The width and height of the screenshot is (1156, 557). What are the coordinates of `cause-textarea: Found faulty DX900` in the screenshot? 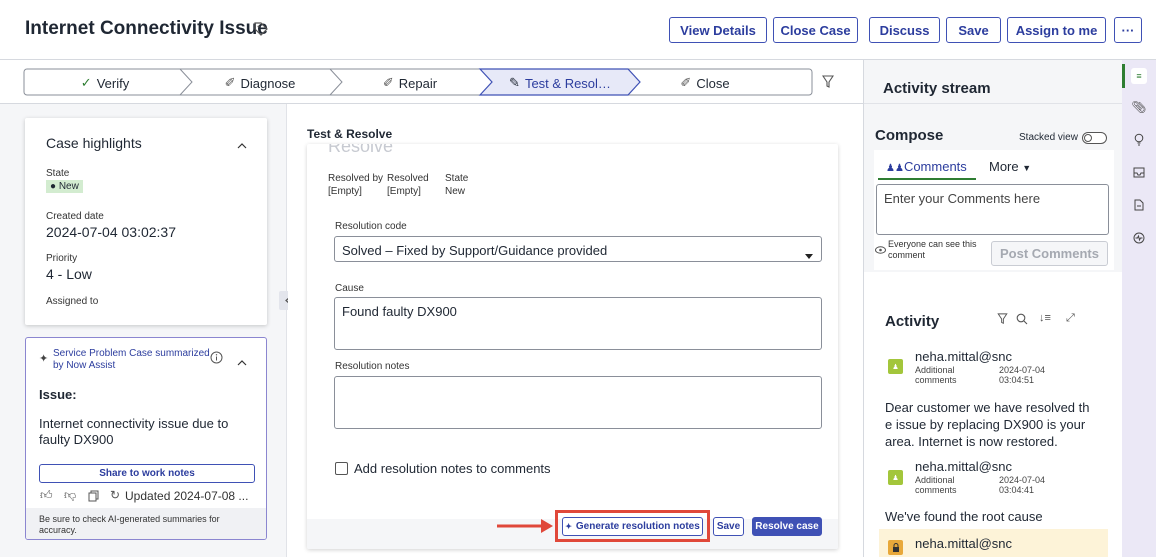 It's located at (578, 323).